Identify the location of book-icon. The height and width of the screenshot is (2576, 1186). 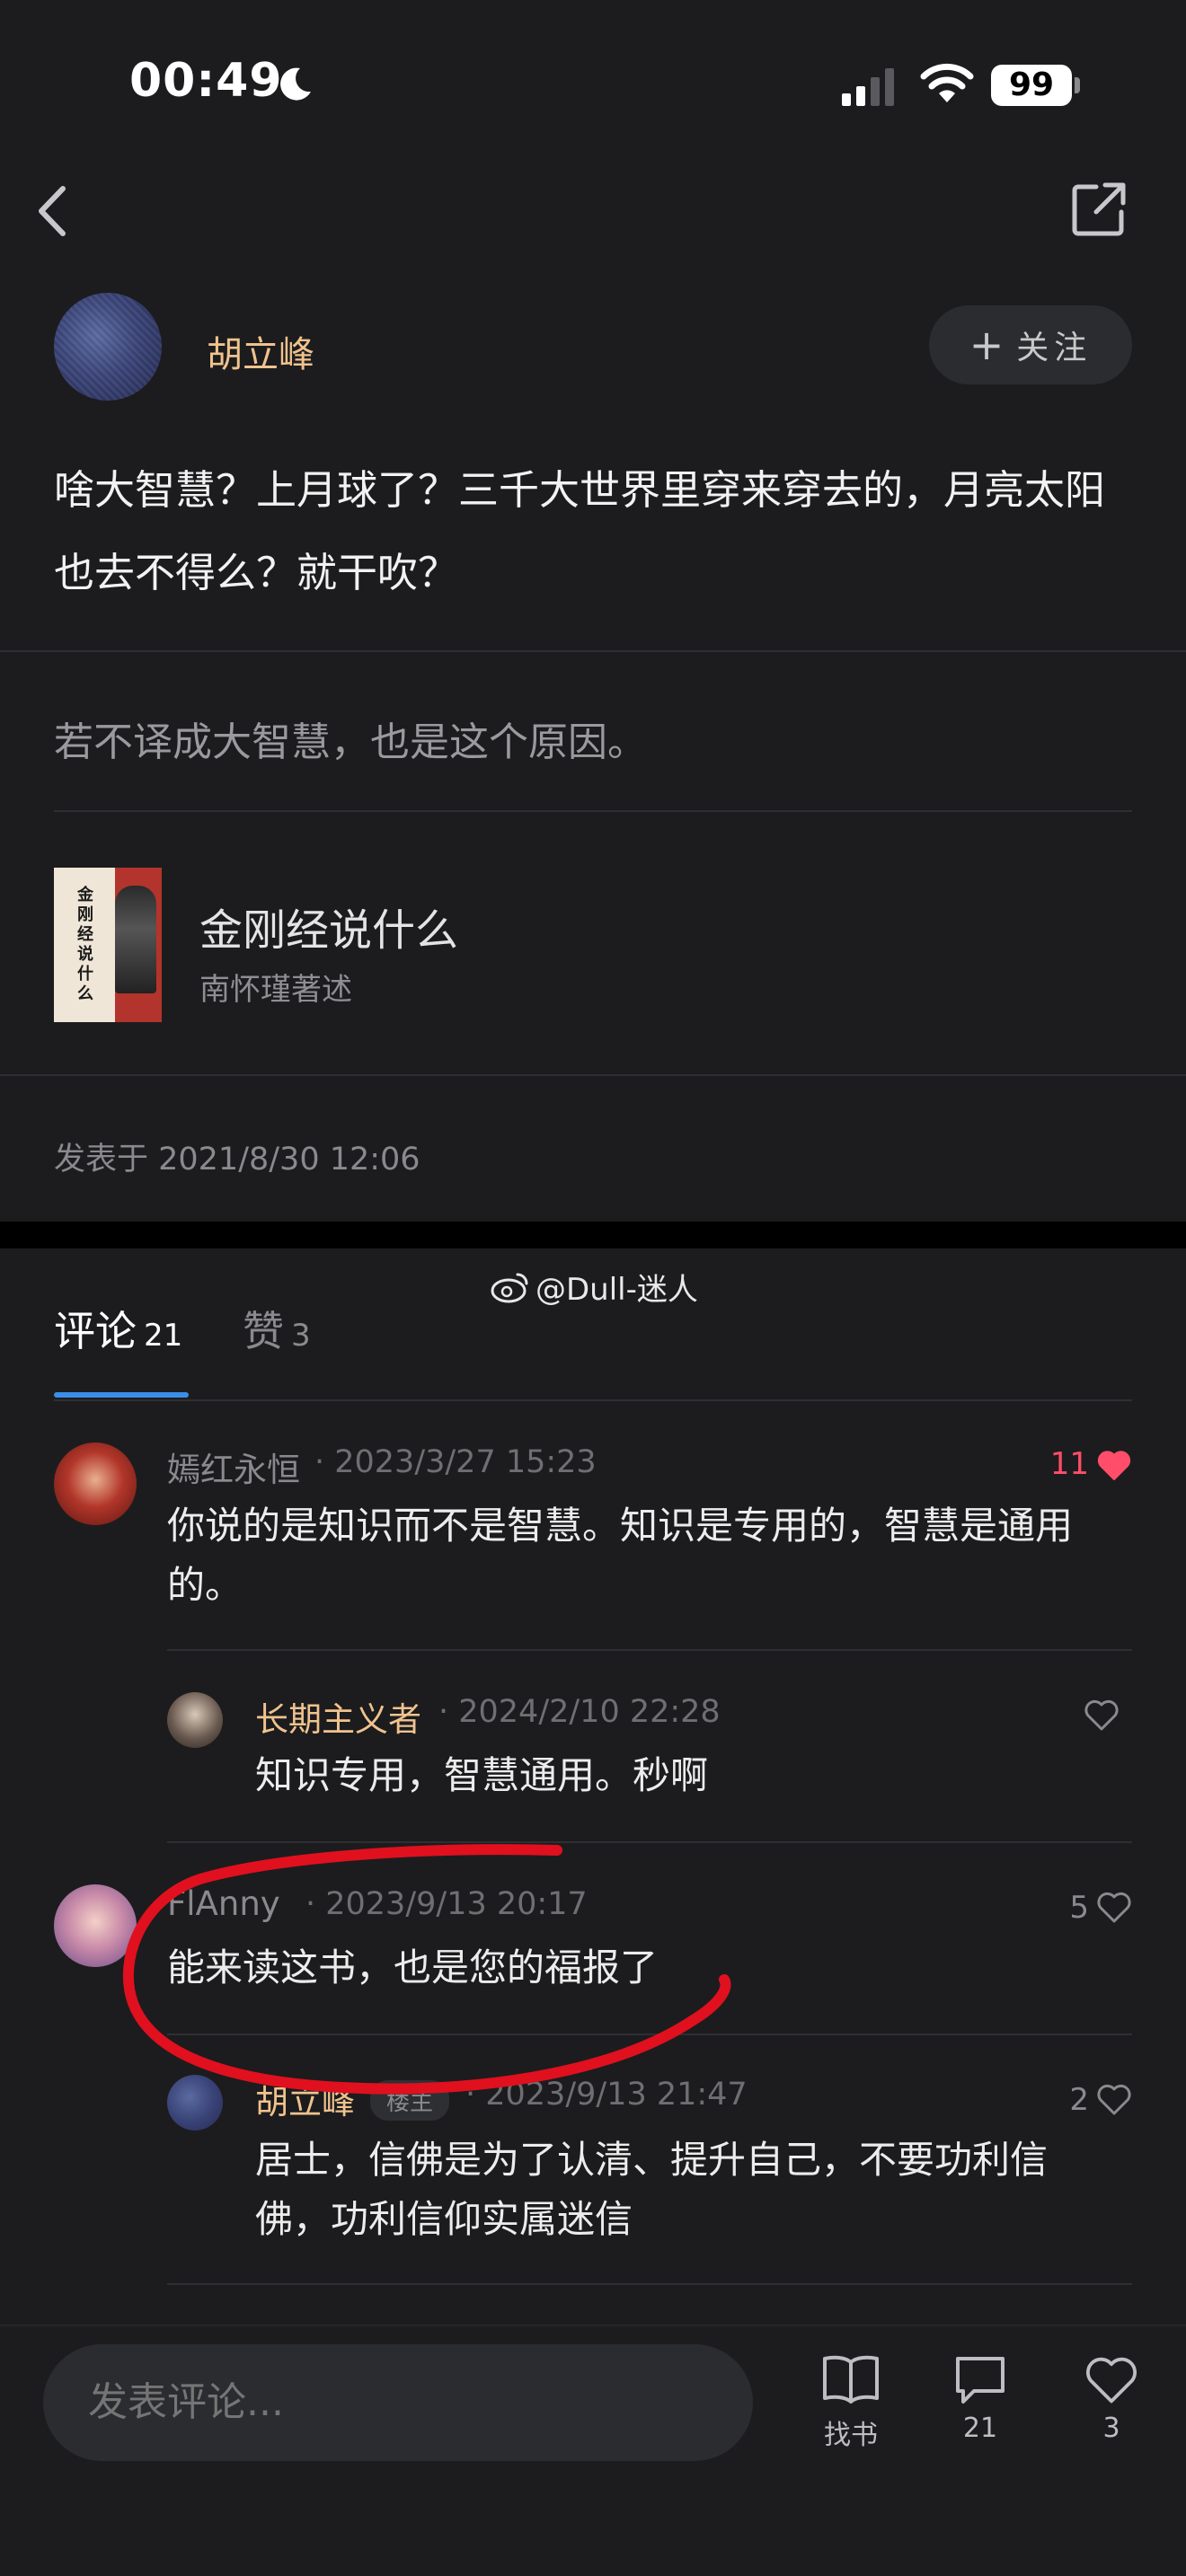
(851, 2379).